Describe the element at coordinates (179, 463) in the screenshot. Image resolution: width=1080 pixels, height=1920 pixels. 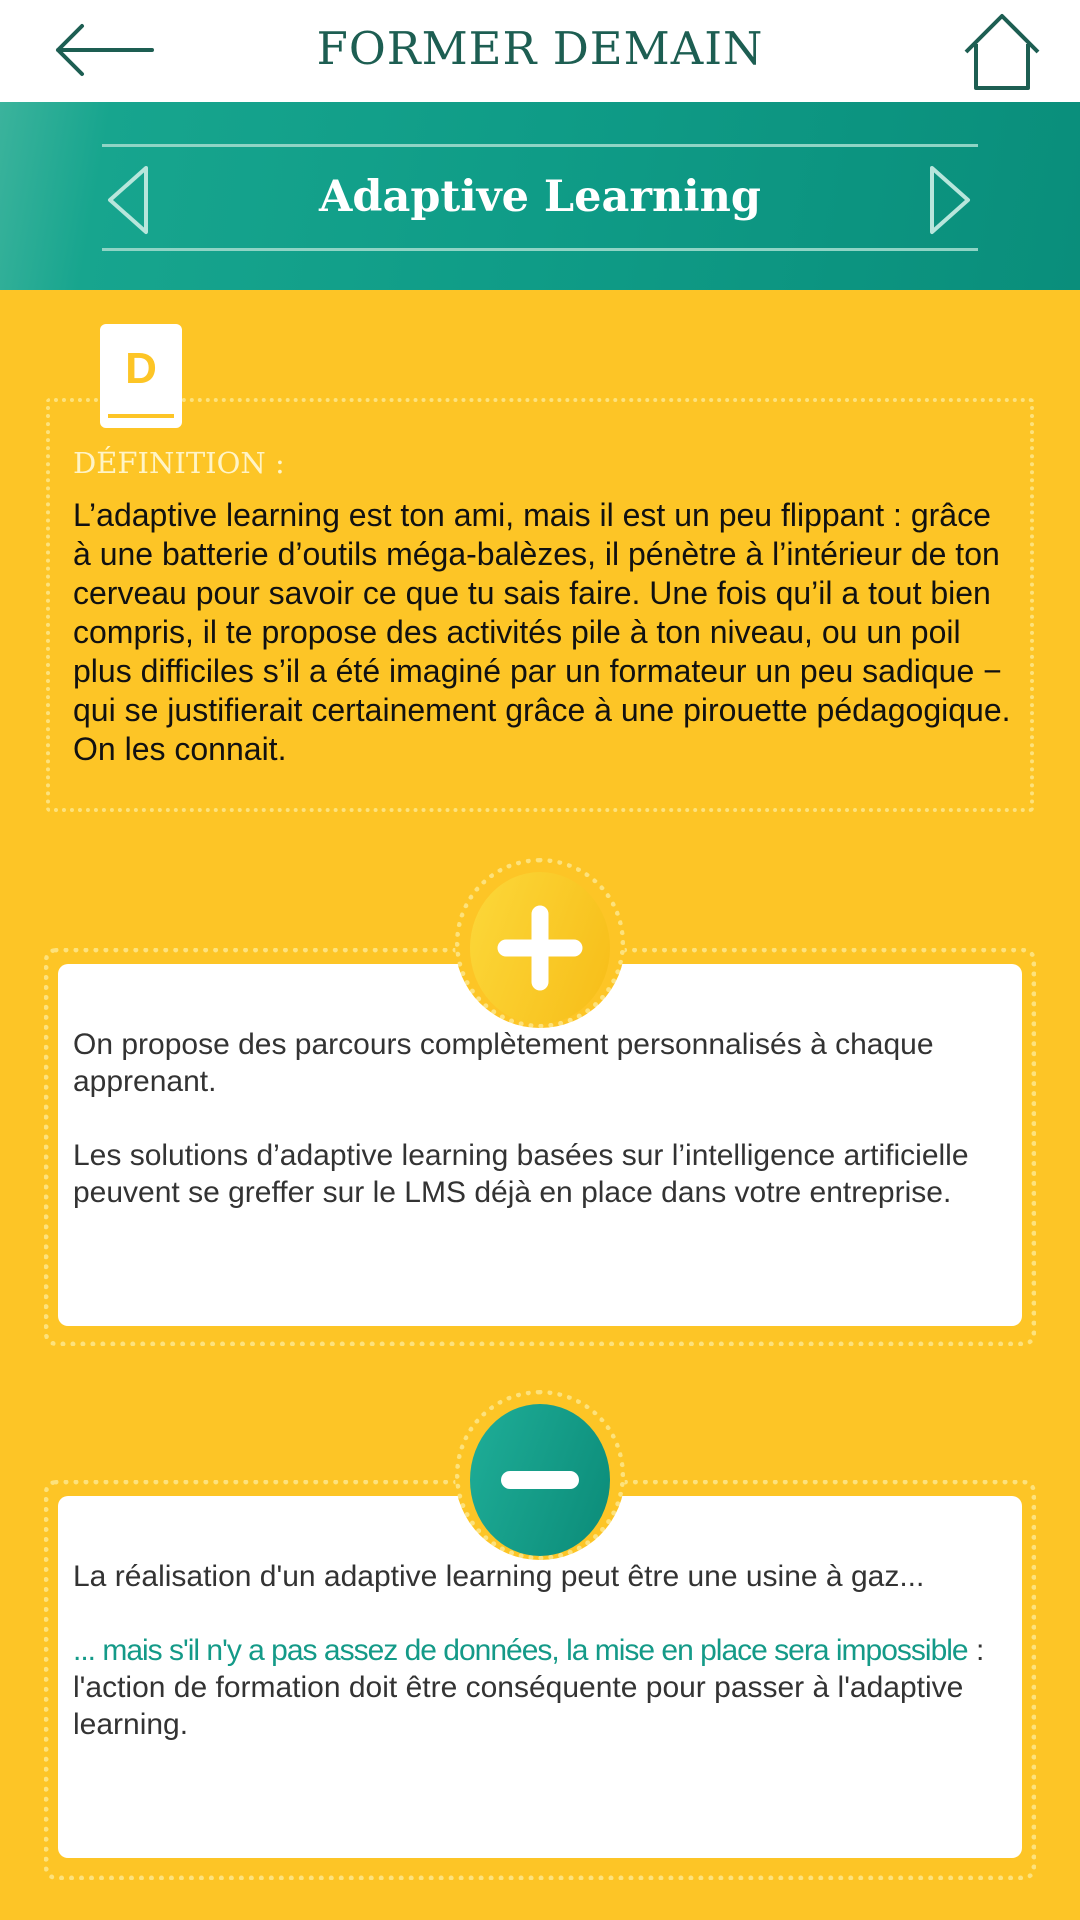
I see `definition-label: DÉFINITION :` at that location.